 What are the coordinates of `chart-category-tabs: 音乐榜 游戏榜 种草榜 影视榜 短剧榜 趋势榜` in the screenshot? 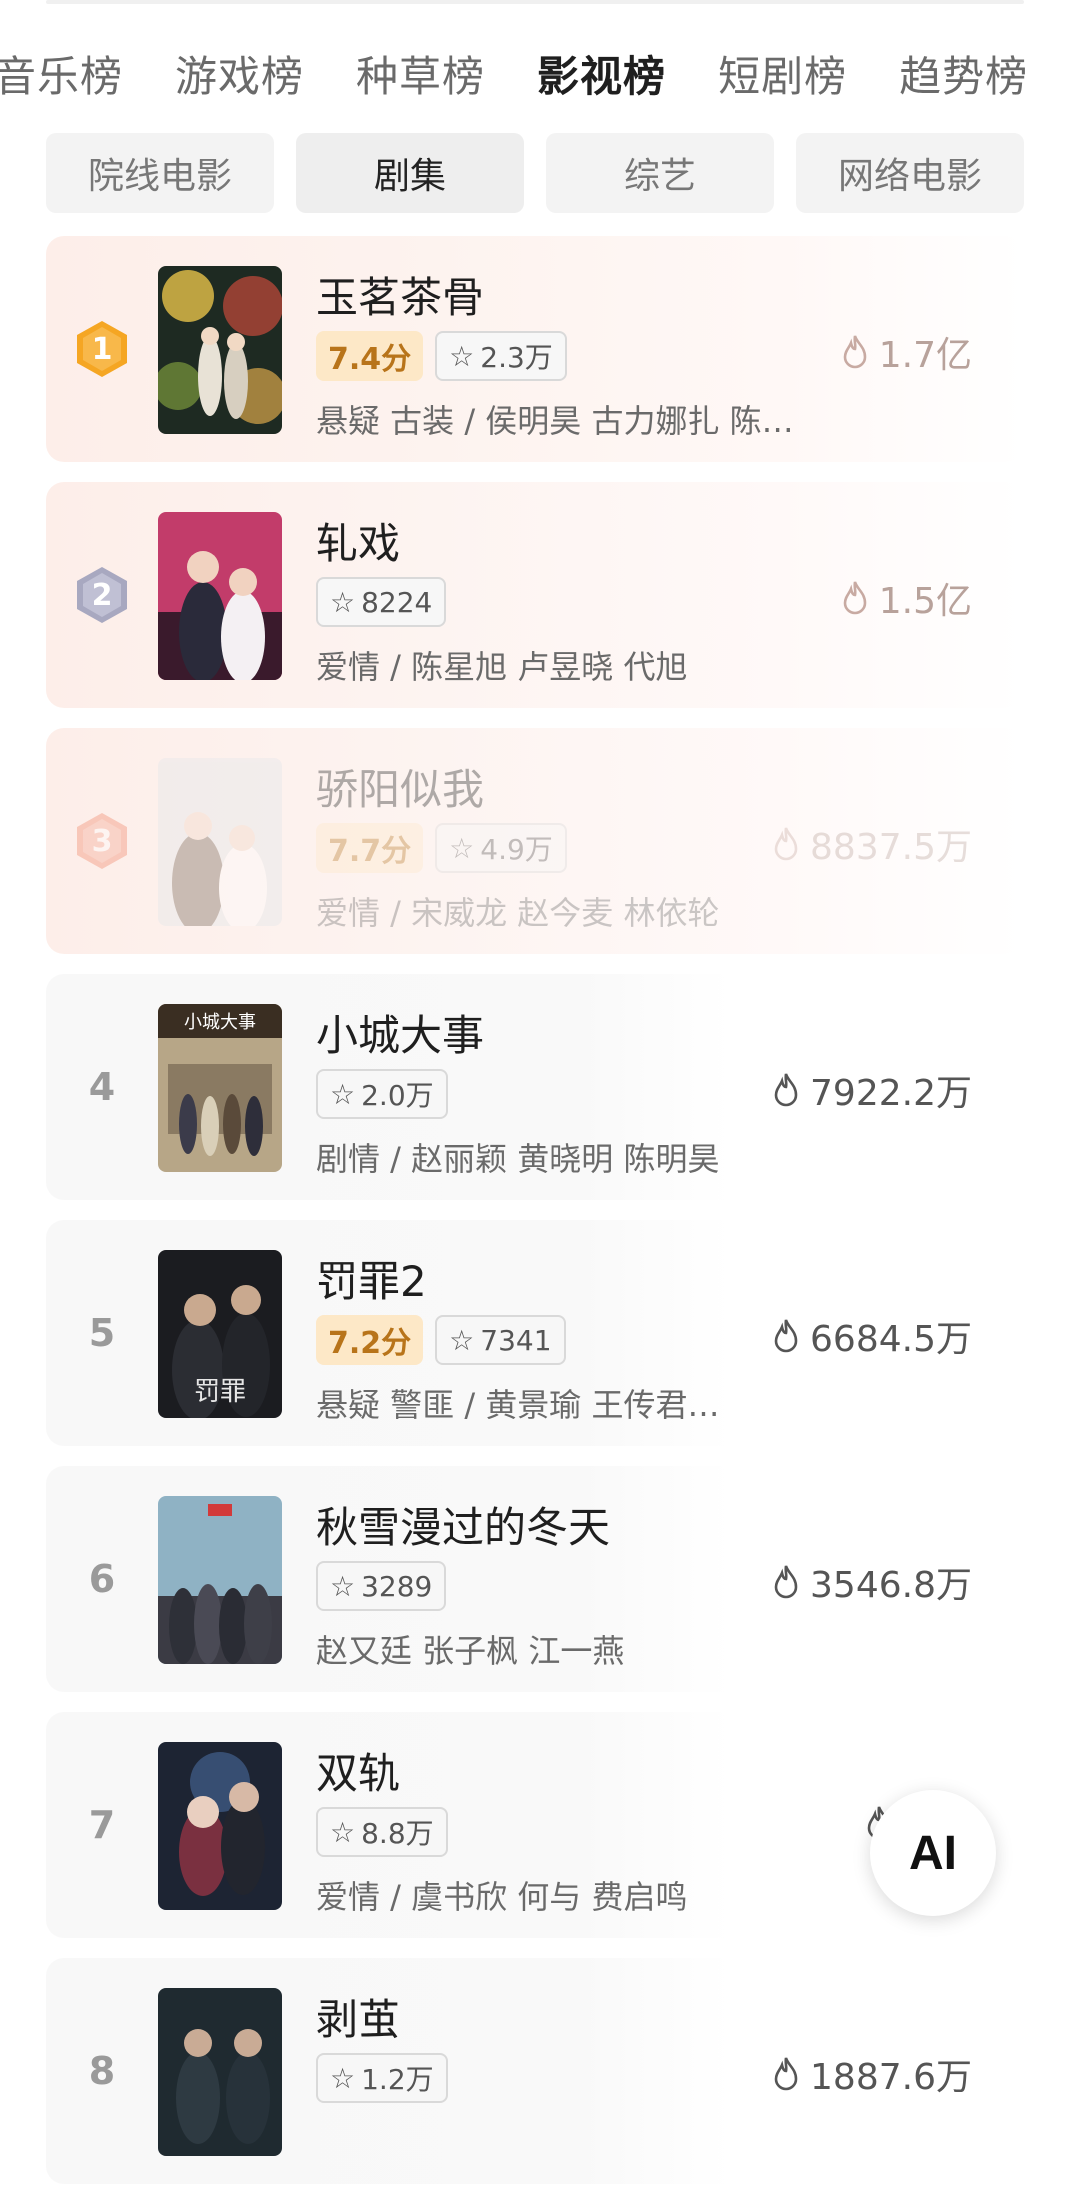 It's located at (535, 73).